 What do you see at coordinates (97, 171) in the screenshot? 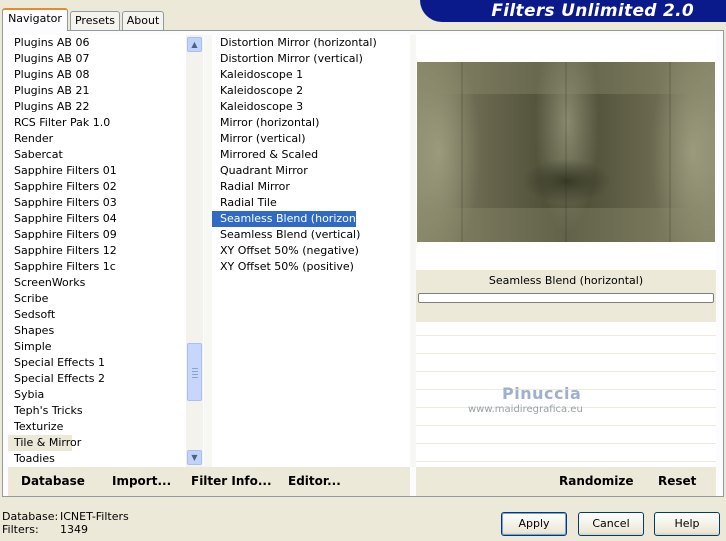
I see `category-item: Sapphire Filters 01` at bounding box center [97, 171].